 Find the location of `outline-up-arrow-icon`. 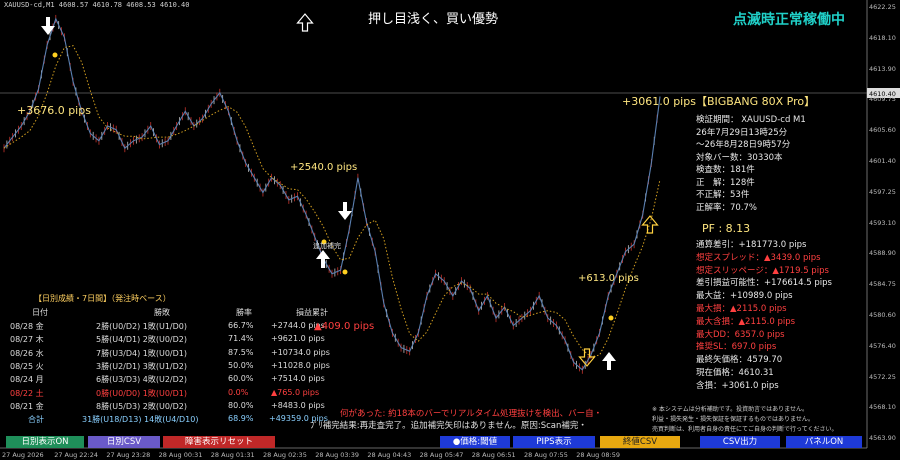

outline-up-arrow-icon is located at coordinates (650, 224).